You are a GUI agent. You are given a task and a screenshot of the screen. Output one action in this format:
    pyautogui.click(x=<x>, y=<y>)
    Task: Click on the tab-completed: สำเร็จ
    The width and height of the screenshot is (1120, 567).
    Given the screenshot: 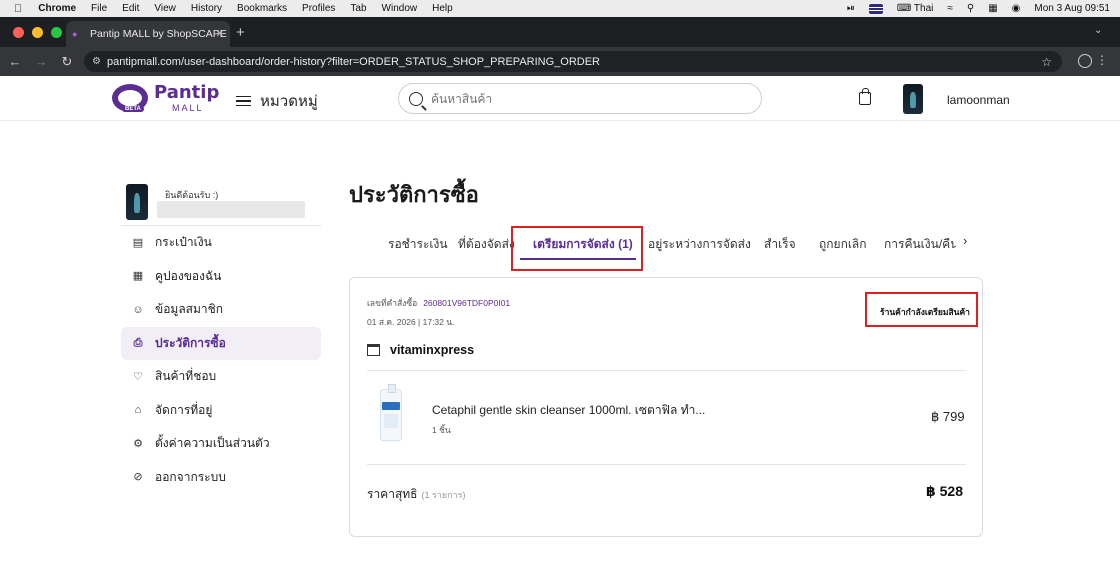 What is the action you would take?
    pyautogui.click(x=780, y=244)
    